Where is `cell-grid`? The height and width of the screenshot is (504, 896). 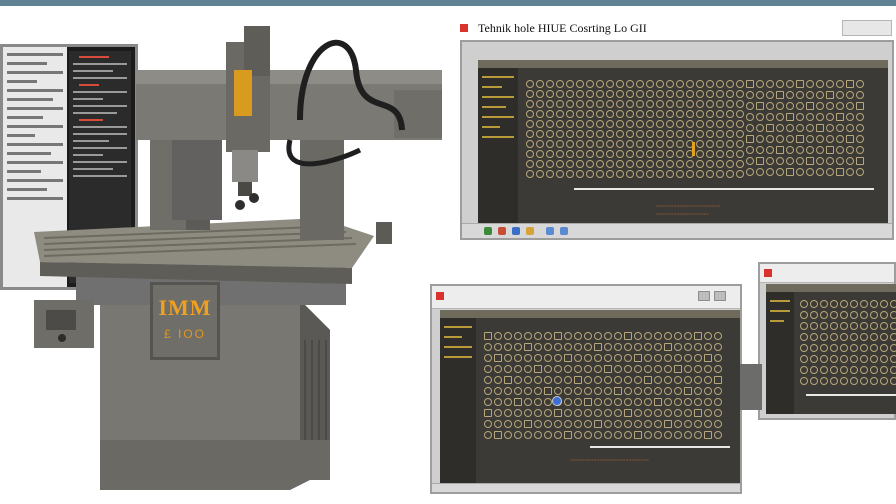
cell-grid is located at coordinates (848, 343).